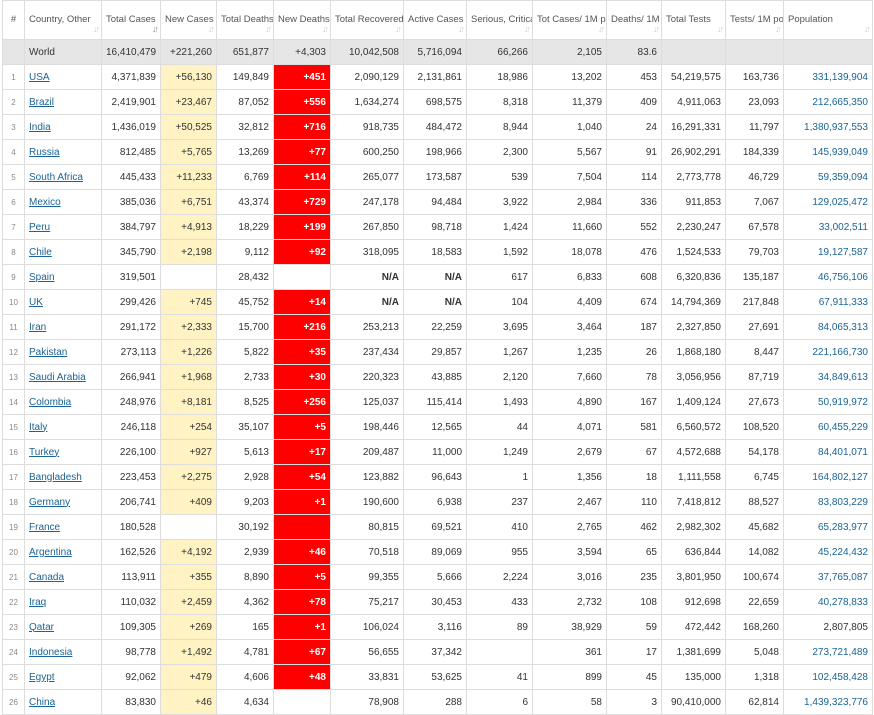 The width and height of the screenshot is (874, 715). Describe the element at coordinates (569, 20) in the screenshot. I see `column-header-tot-cases-per-1m: Tot Cases/ 1M pop↓↑` at that location.